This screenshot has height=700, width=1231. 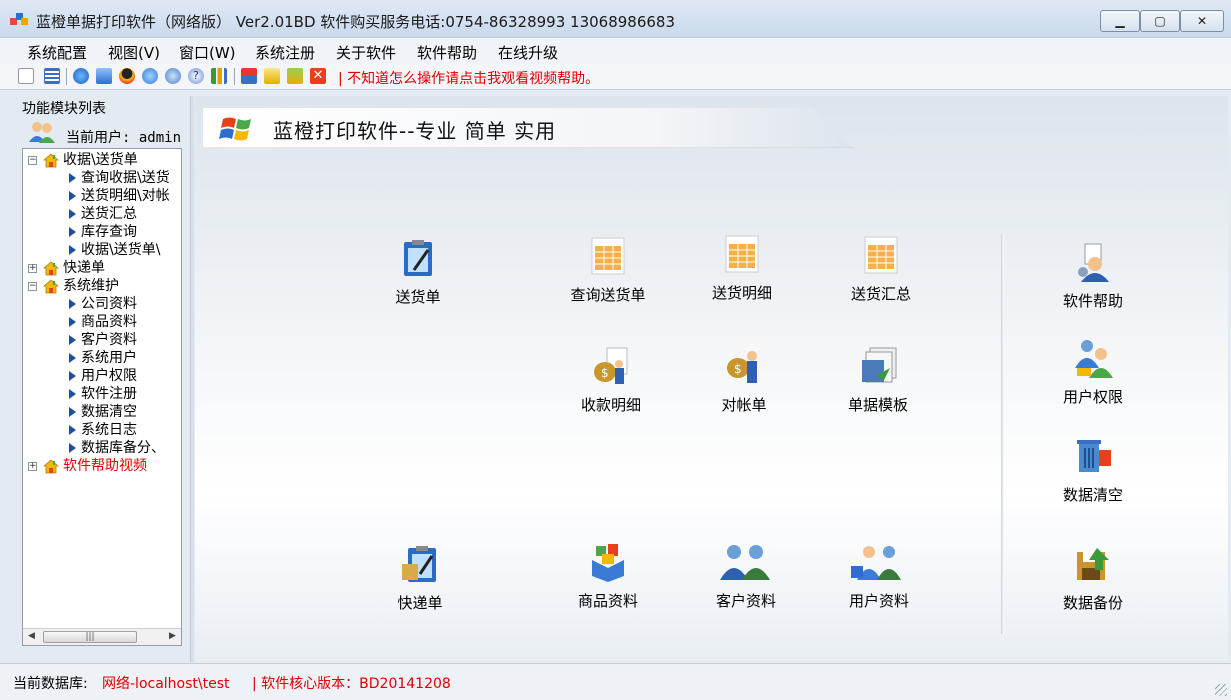 What do you see at coordinates (1093, 456) in the screenshot?
I see `trash-icon` at bounding box center [1093, 456].